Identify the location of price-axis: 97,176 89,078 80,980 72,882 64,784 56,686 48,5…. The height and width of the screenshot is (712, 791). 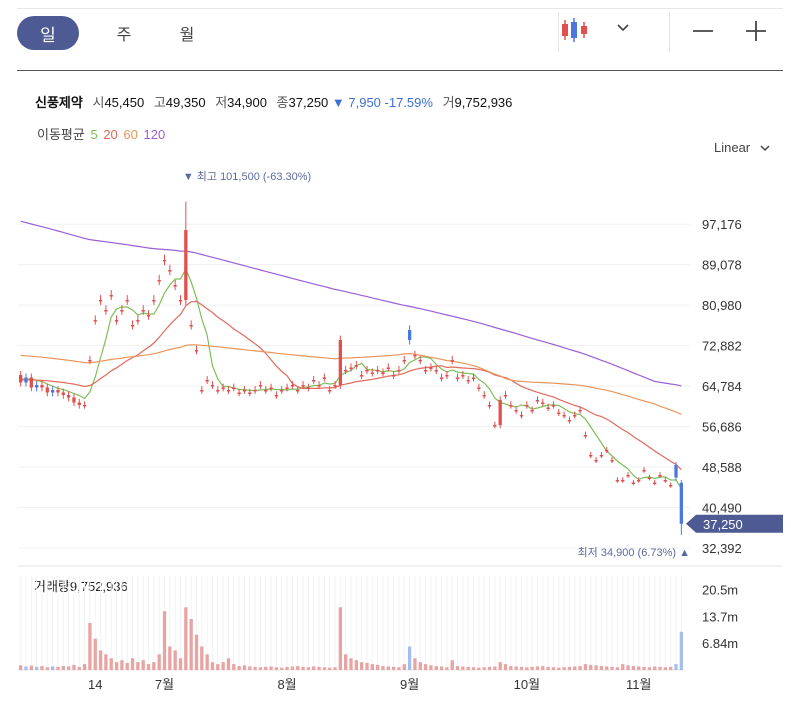
(722, 434).